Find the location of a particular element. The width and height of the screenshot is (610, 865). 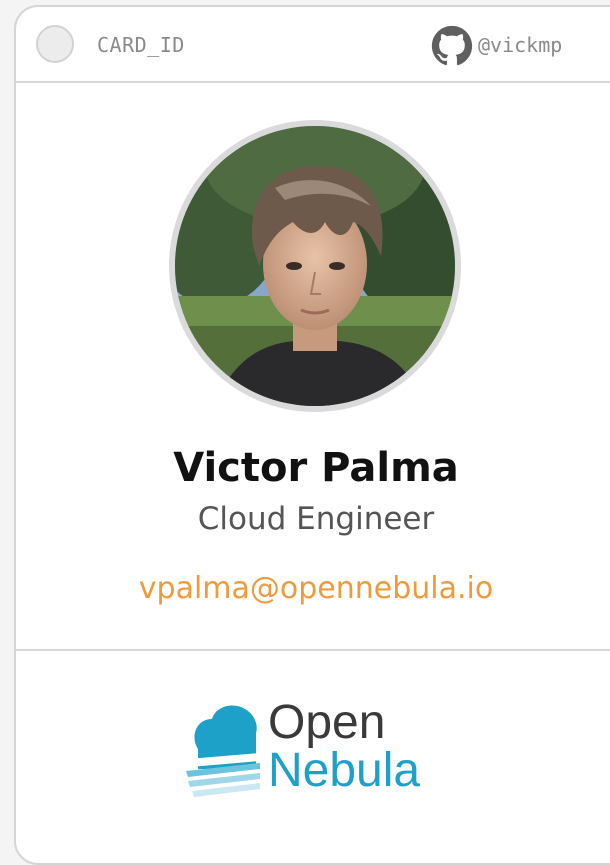

card-header: CARD_ID @vickmp is located at coordinates (313, 45).